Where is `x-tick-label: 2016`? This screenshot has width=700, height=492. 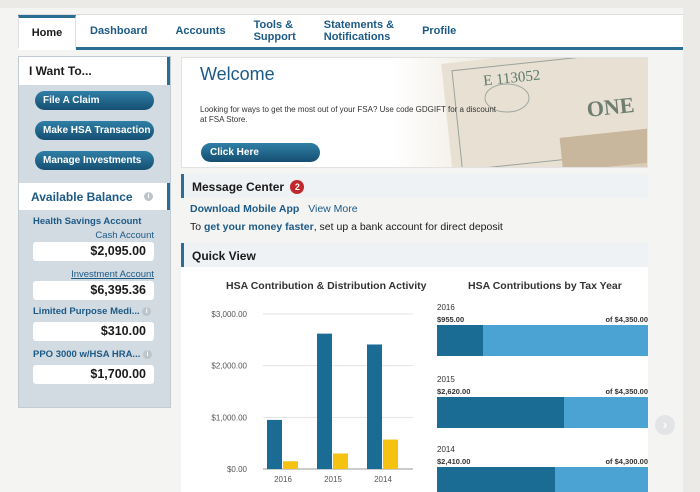 x-tick-label: 2016 is located at coordinates (283, 479).